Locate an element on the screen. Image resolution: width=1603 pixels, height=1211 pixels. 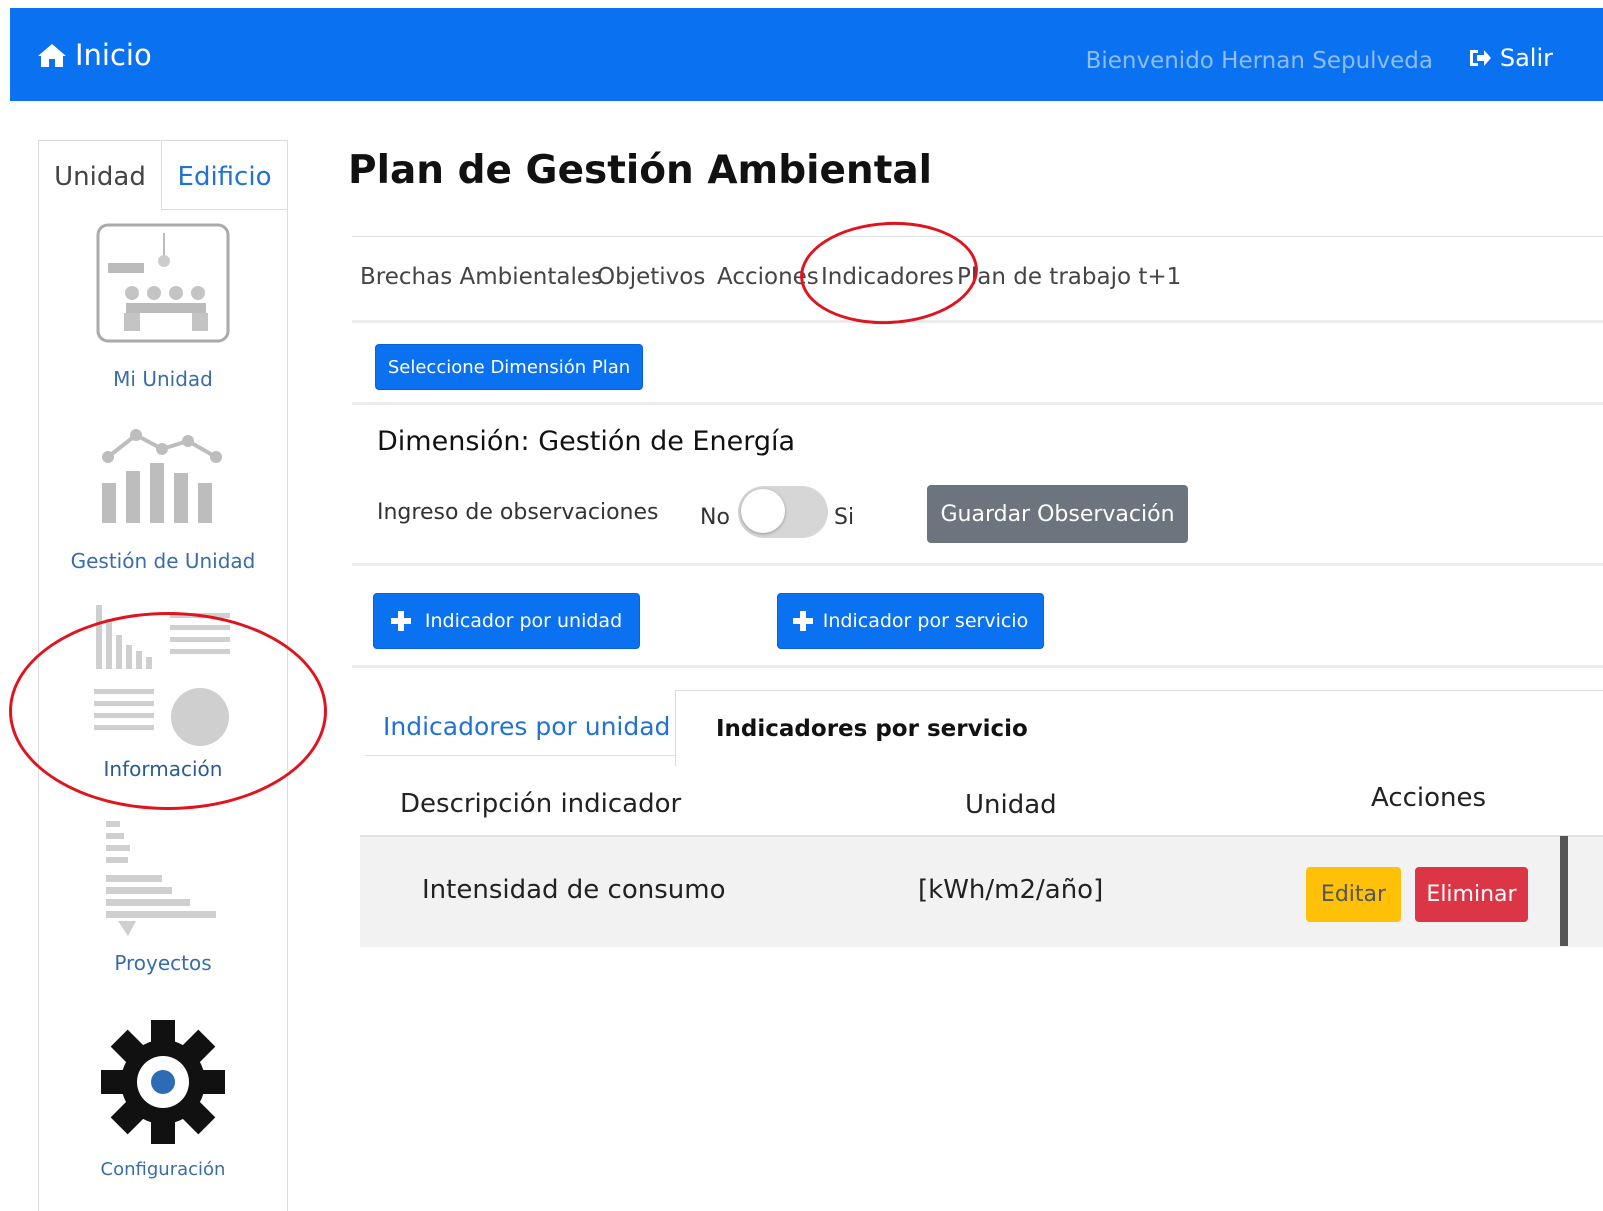
sidebar-item-configuracion: Configuración is located at coordinates (163, 1098).